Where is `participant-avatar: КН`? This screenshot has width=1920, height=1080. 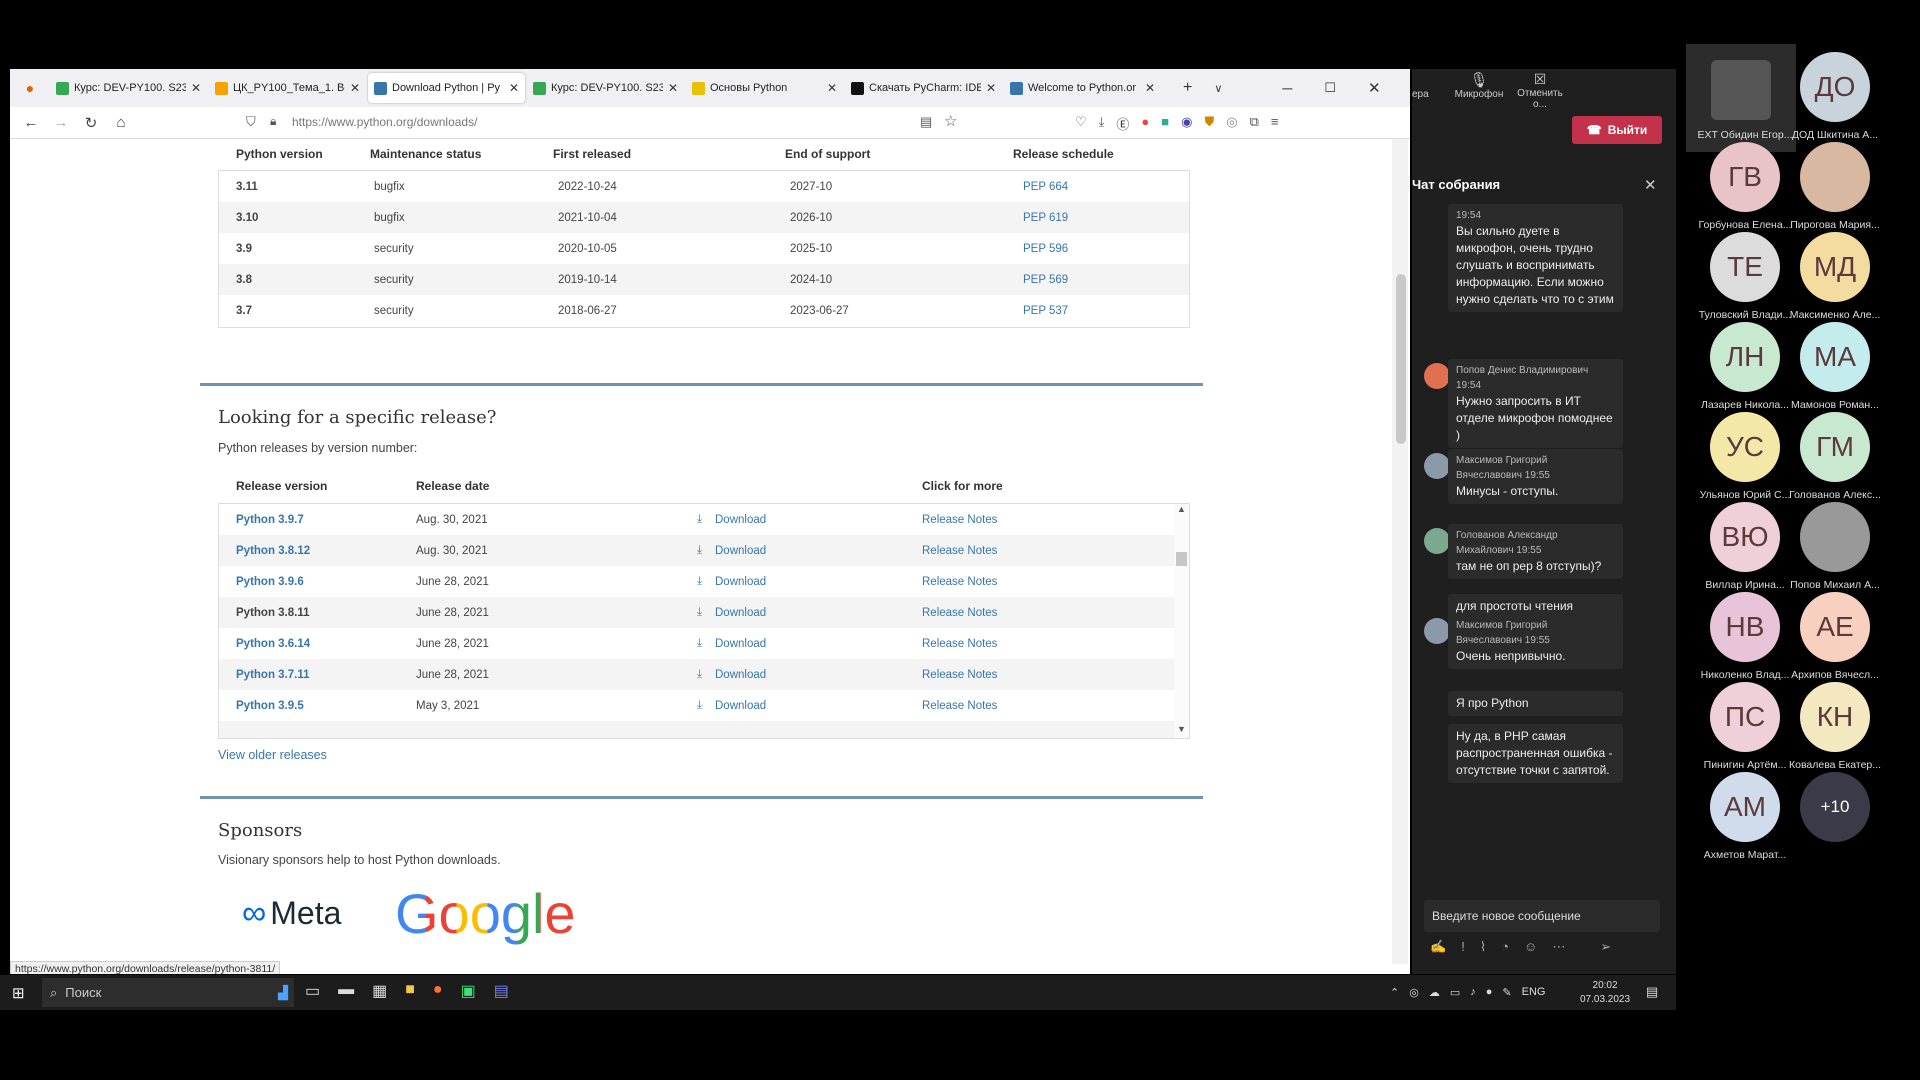 participant-avatar: КН is located at coordinates (1835, 717).